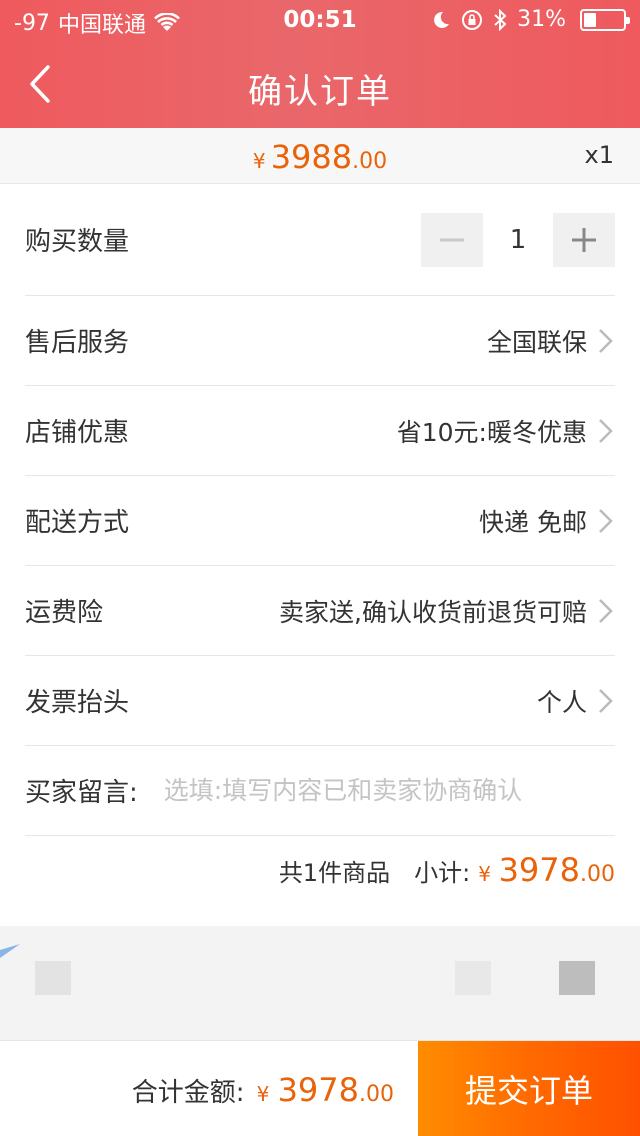 Image resolution: width=640 pixels, height=1136 pixels. I want to click on message-label: 买家留言:, so click(81, 793).